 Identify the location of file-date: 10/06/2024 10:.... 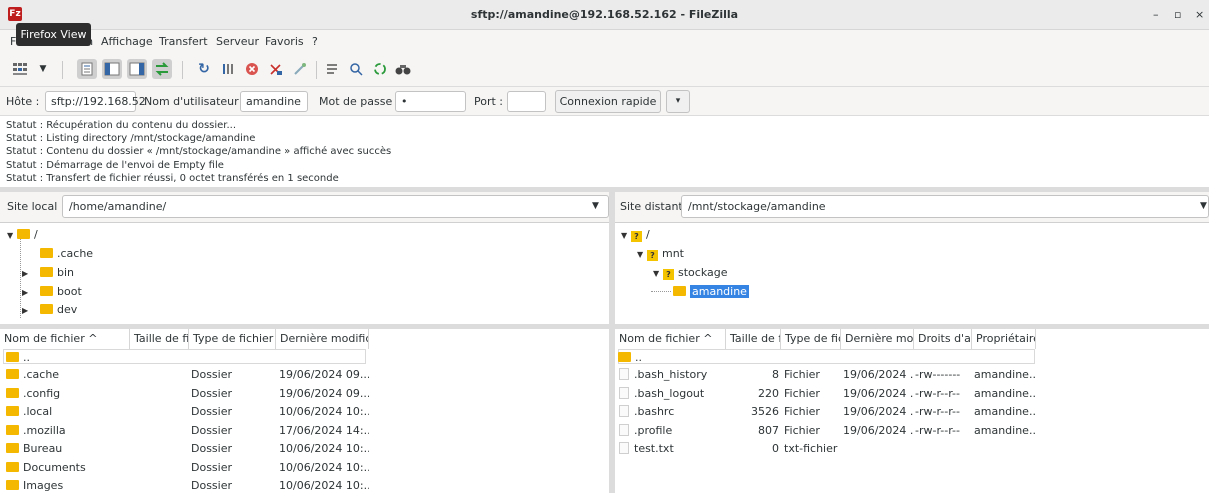
(324, 448).